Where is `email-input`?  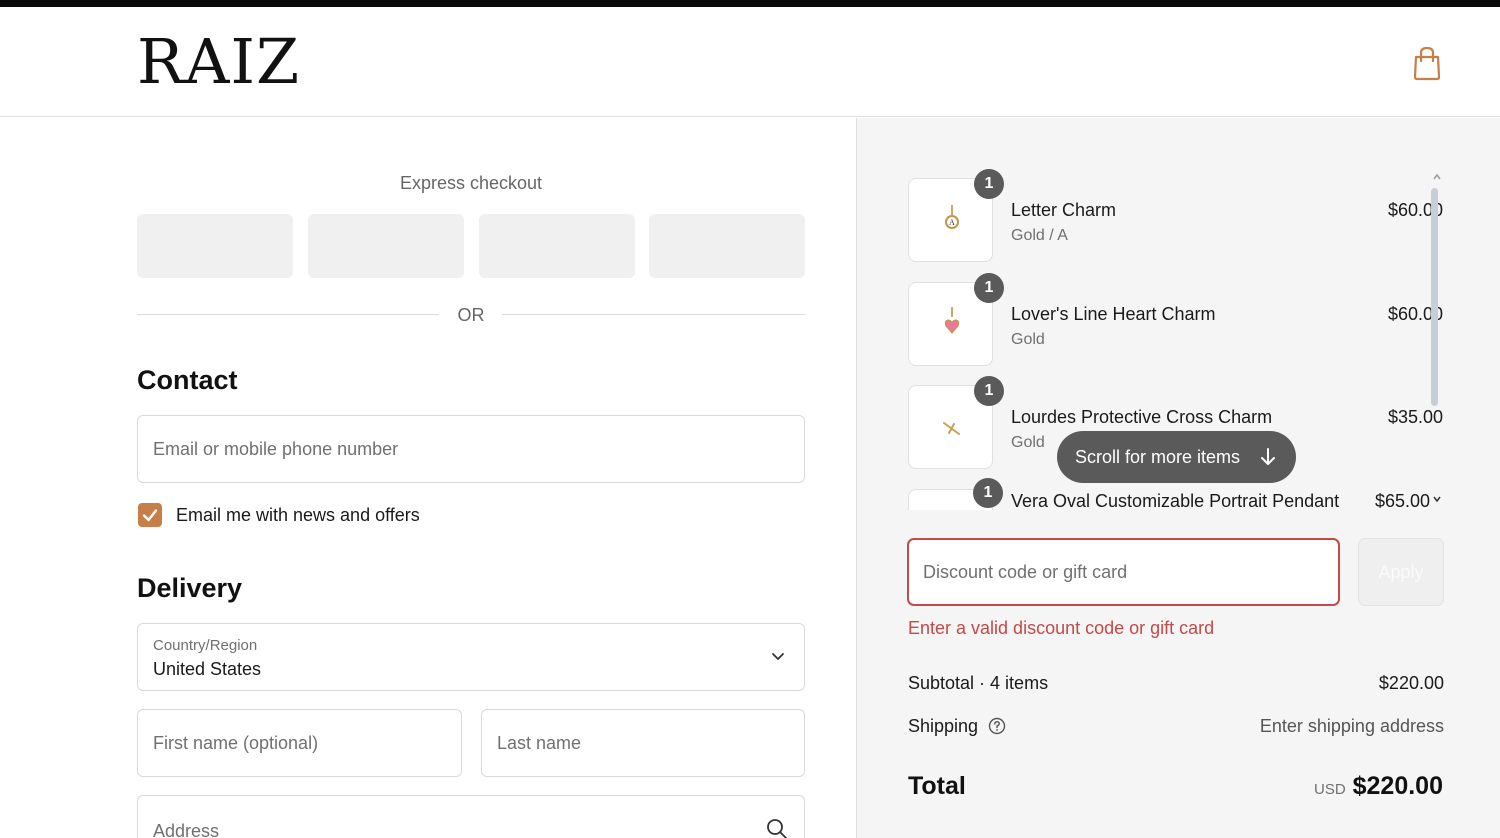 email-input is located at coordinates (471, 449).